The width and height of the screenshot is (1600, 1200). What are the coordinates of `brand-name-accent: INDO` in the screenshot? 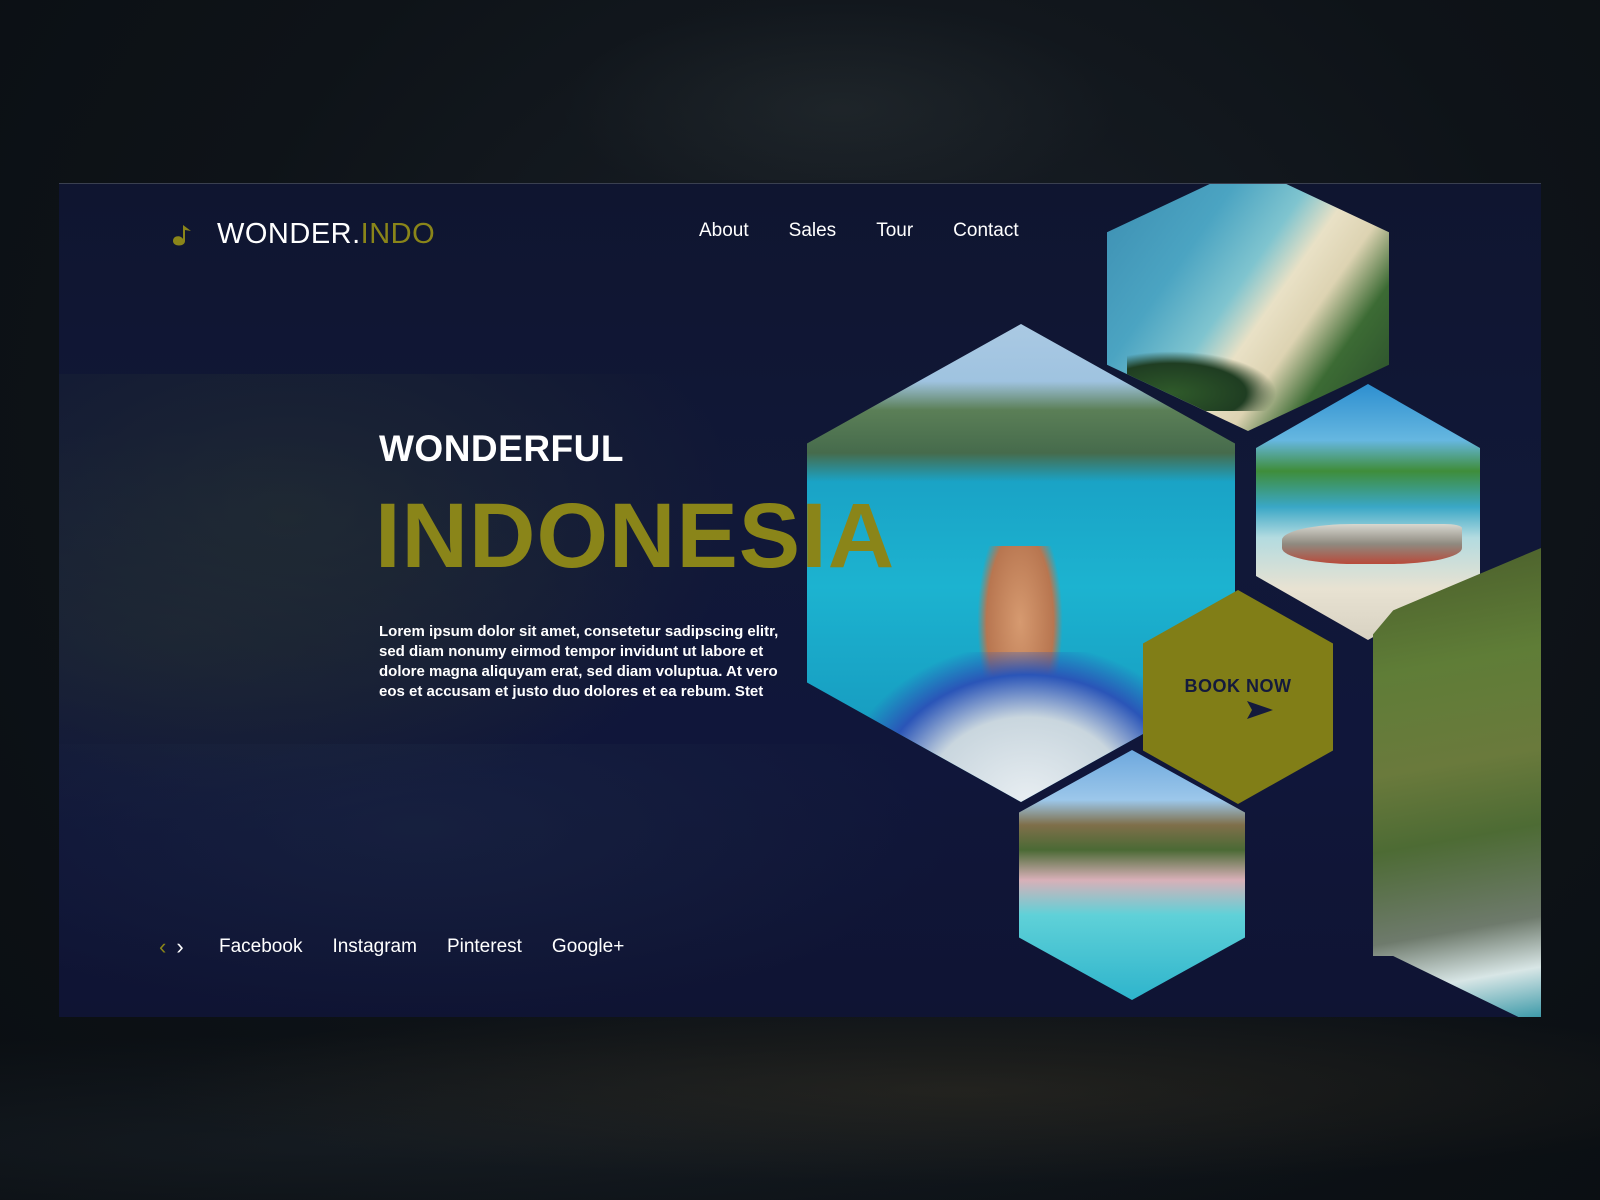 It's located at (398, 234).